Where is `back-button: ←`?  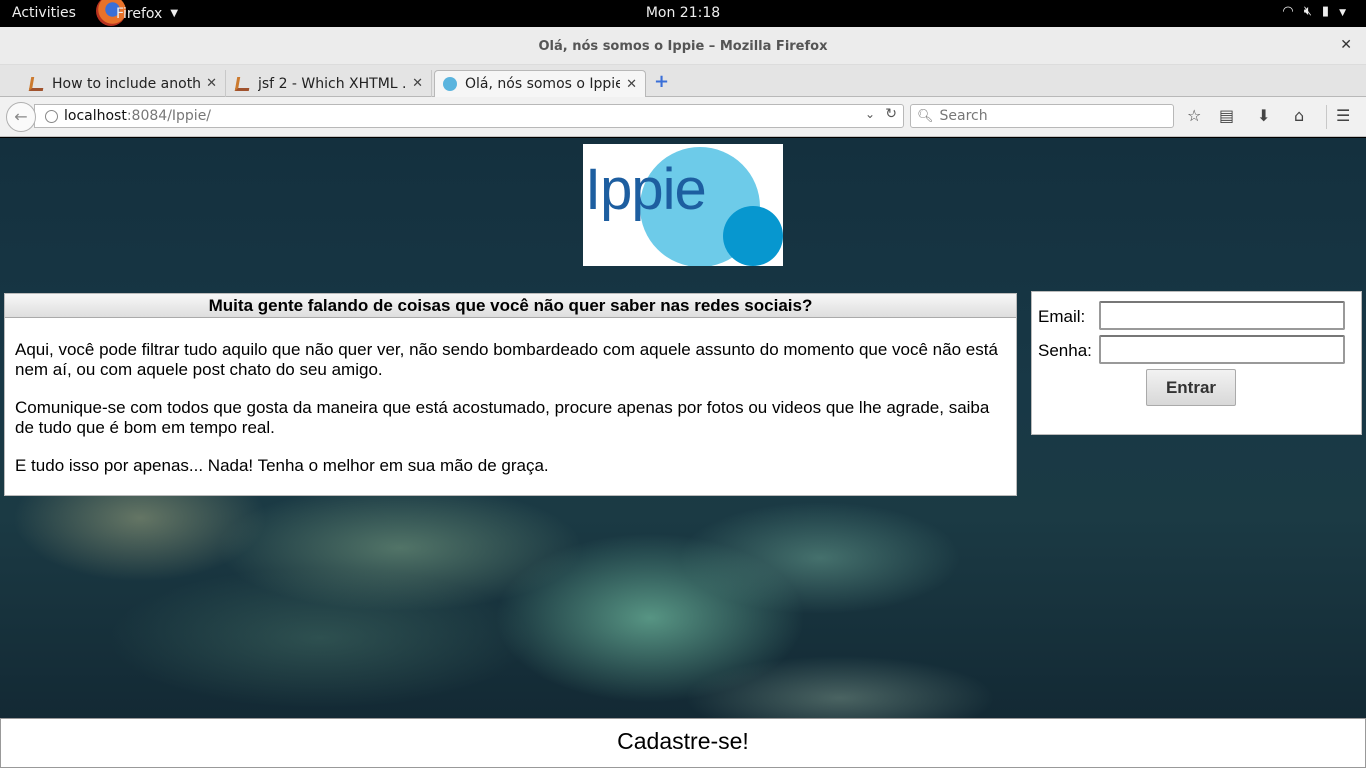 back-button: ← is located at coordinates (21, 117).